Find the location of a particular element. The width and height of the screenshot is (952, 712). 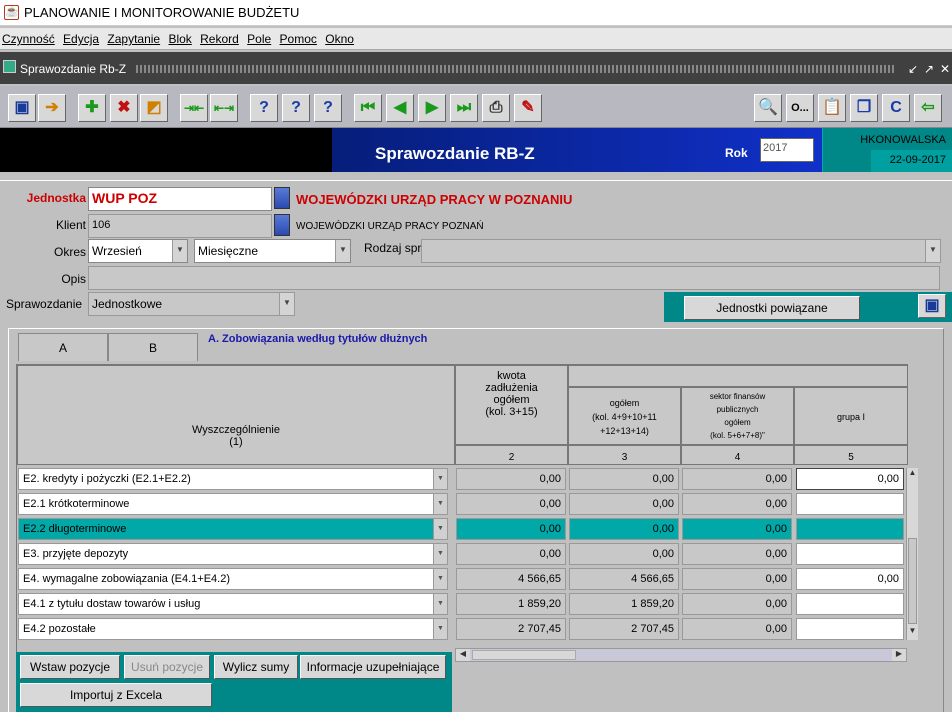

menu-zapytanie: Zapytanie is located at coordinates (134, 37).